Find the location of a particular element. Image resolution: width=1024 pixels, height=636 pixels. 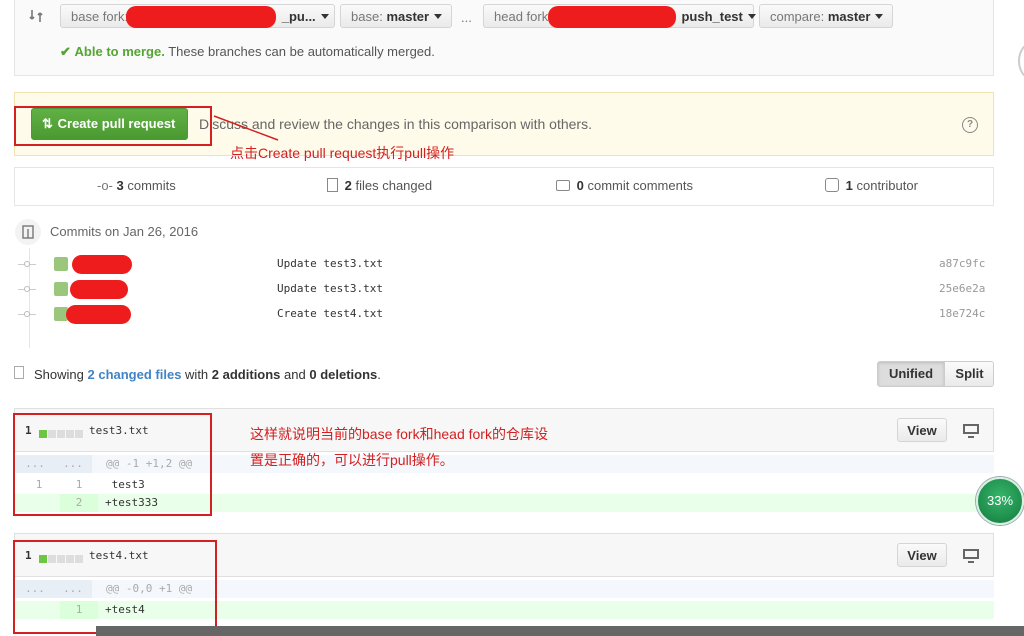

stat-comments: 0 commit comments is located at coordinates (624, 185).